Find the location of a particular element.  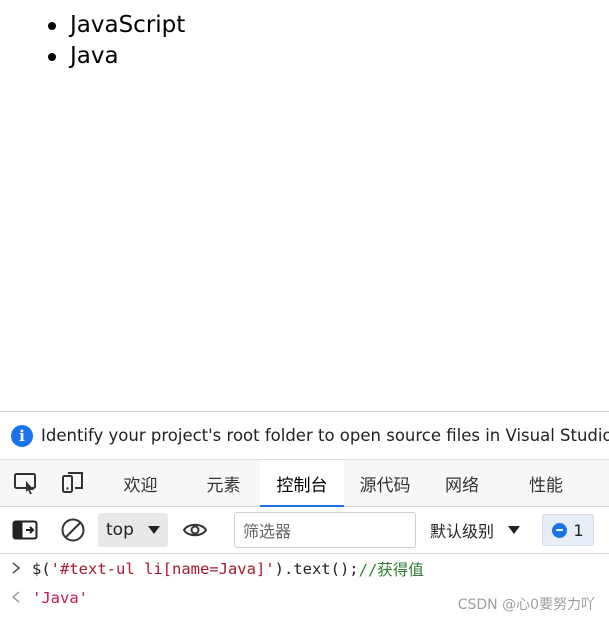

issues-button: 1 is located at coordinates (568, 530).